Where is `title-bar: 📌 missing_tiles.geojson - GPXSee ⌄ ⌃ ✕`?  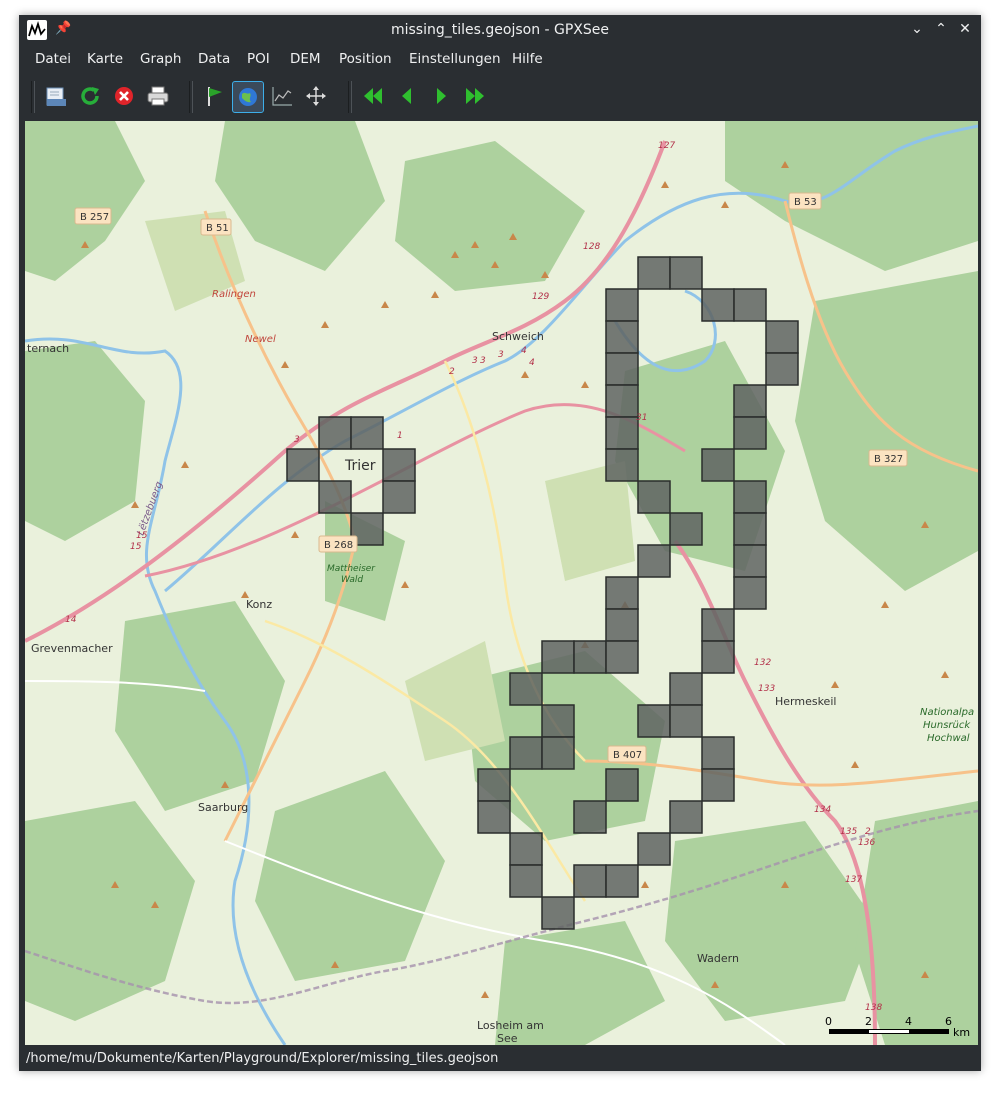 title-bar: 📌 missing_tiles.geojson - GPXSee ⌄ ⌃ ✕ is located at coordinates (500, 30).